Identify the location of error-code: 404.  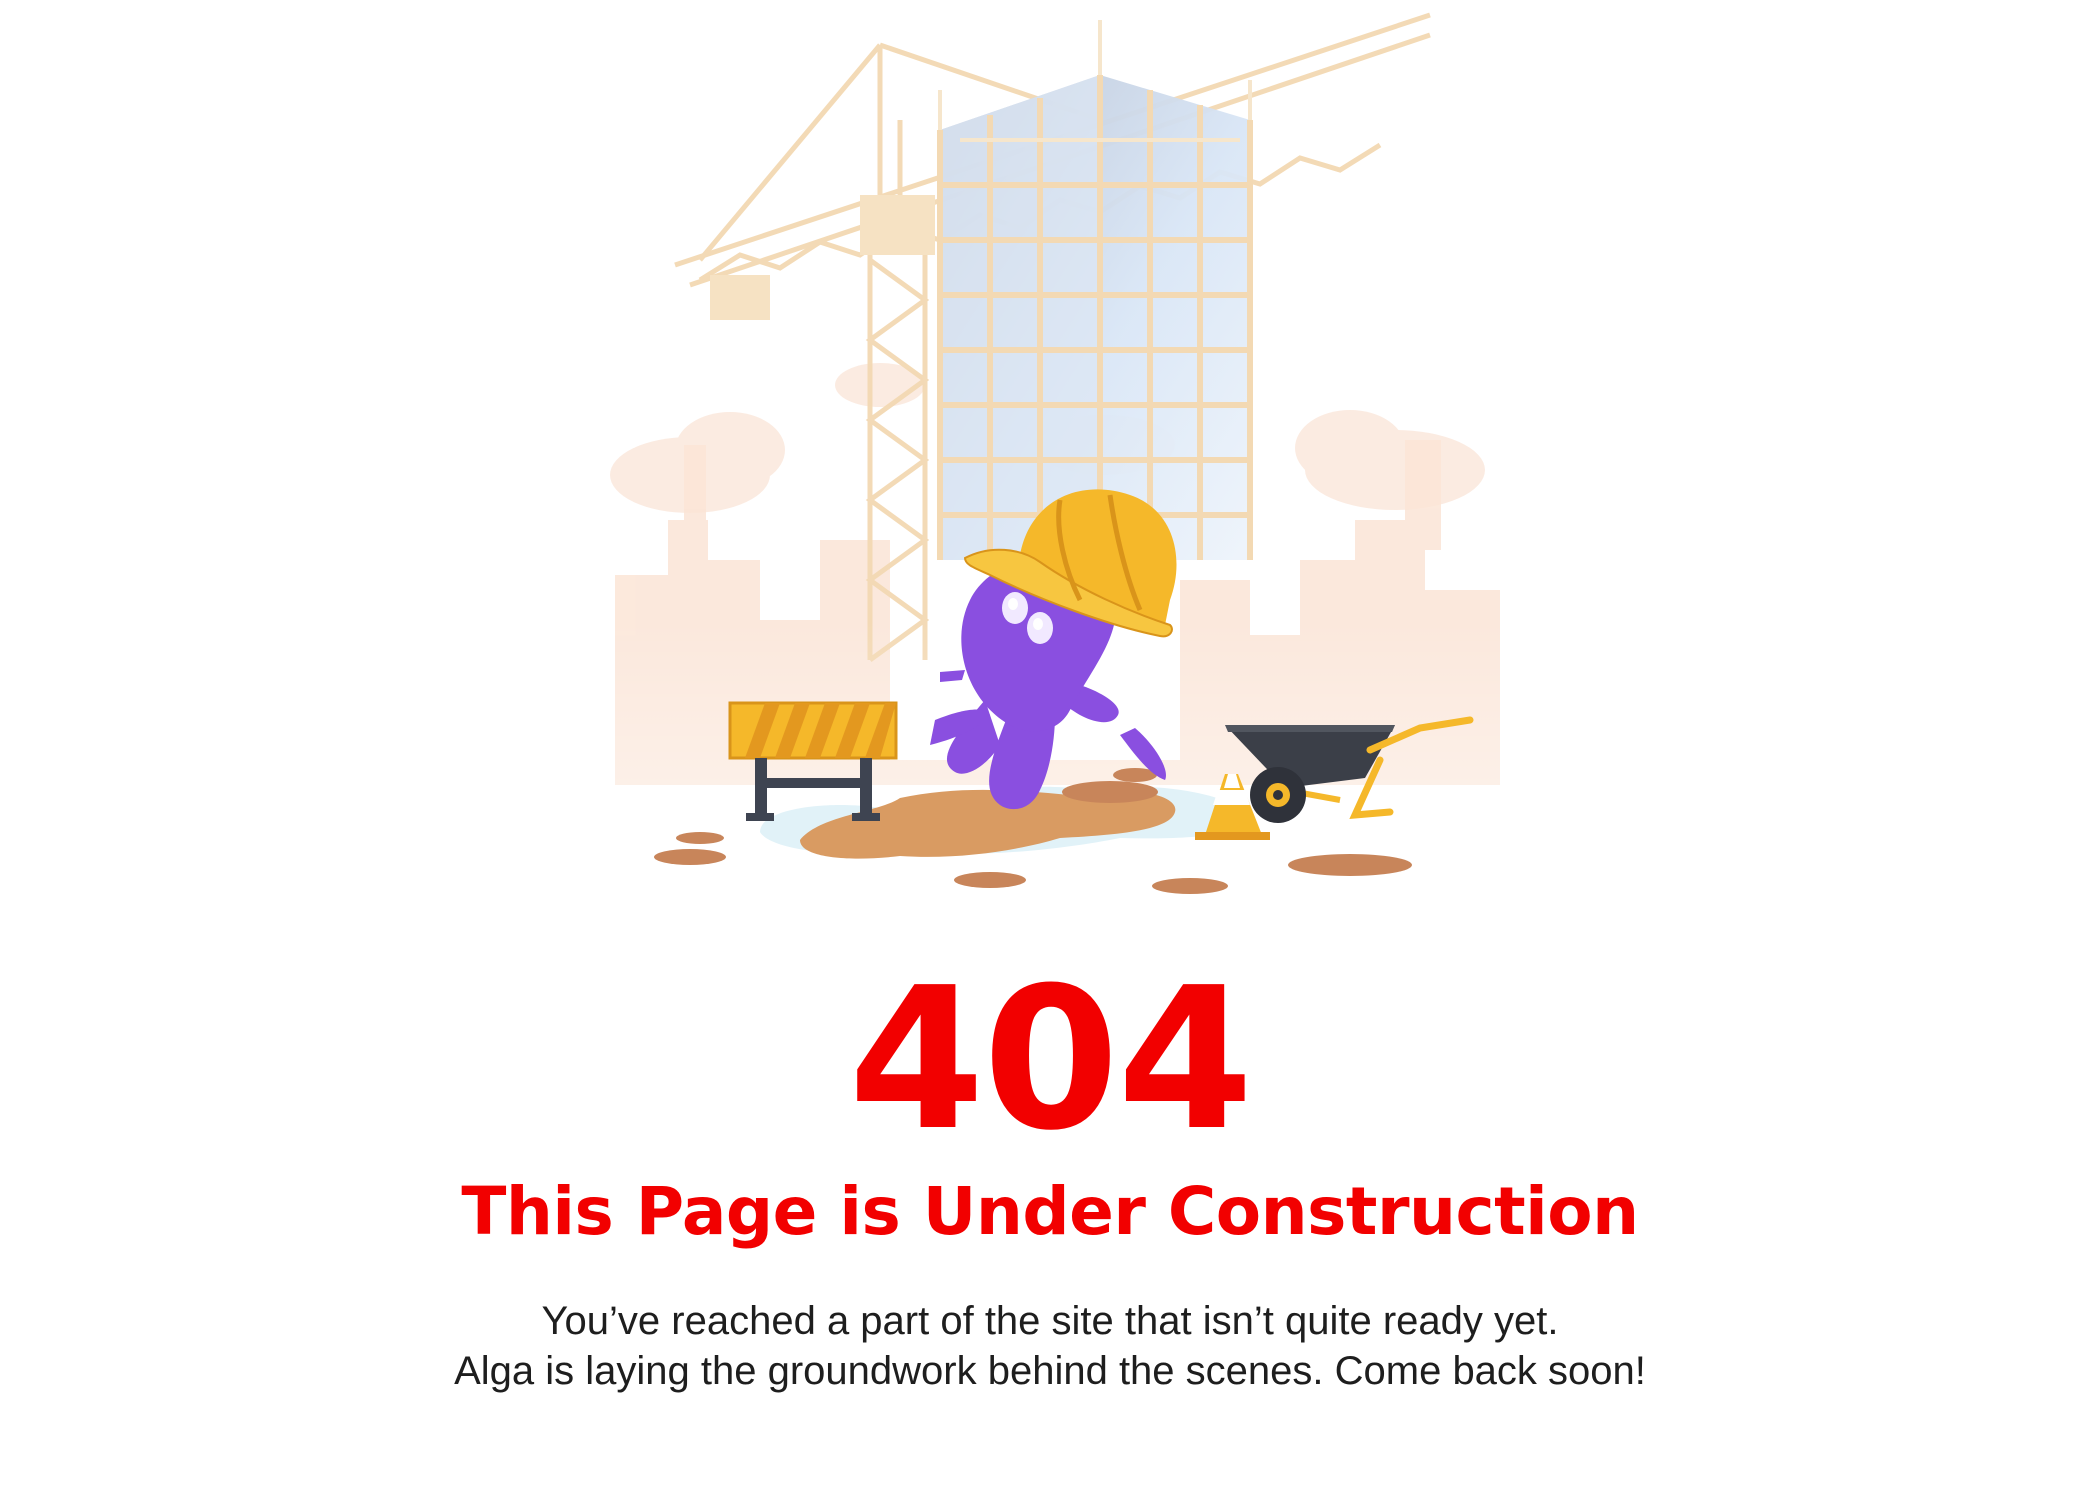
(1050, 1060).